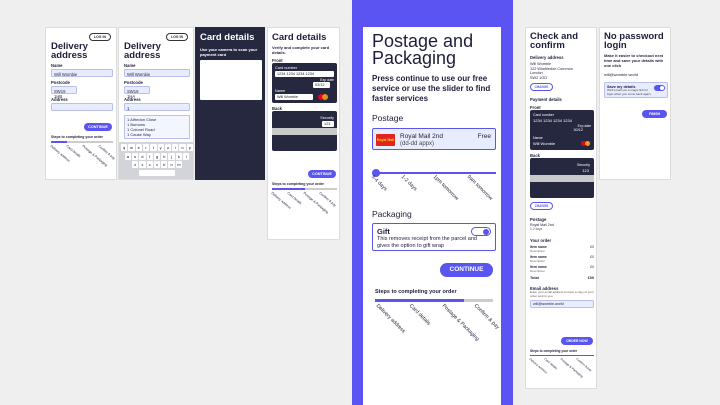  Describe the element at coordinates (160, 147) in the screenshot. I see `keyboard-key: y` at that location.